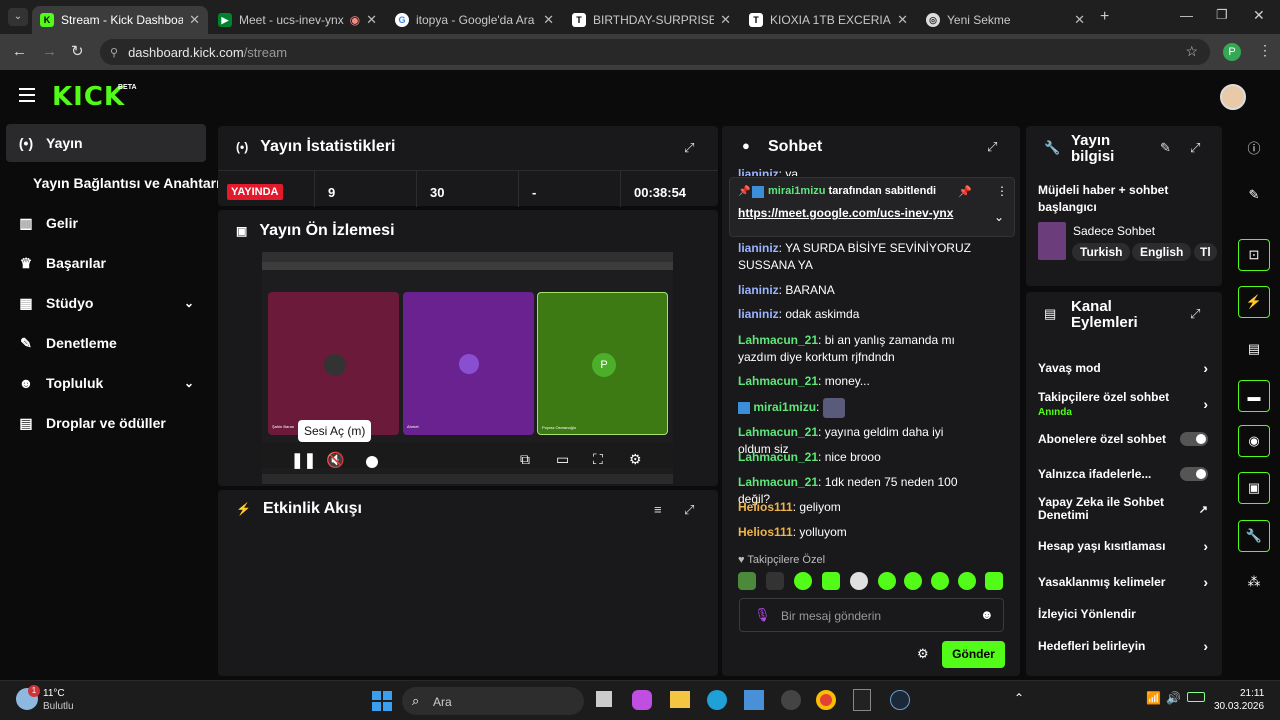 The image size is (1280, 720). Describe the element at coordinates (303, 460) in the screenshot. I see `pause-icon: ❚❚` at that location.